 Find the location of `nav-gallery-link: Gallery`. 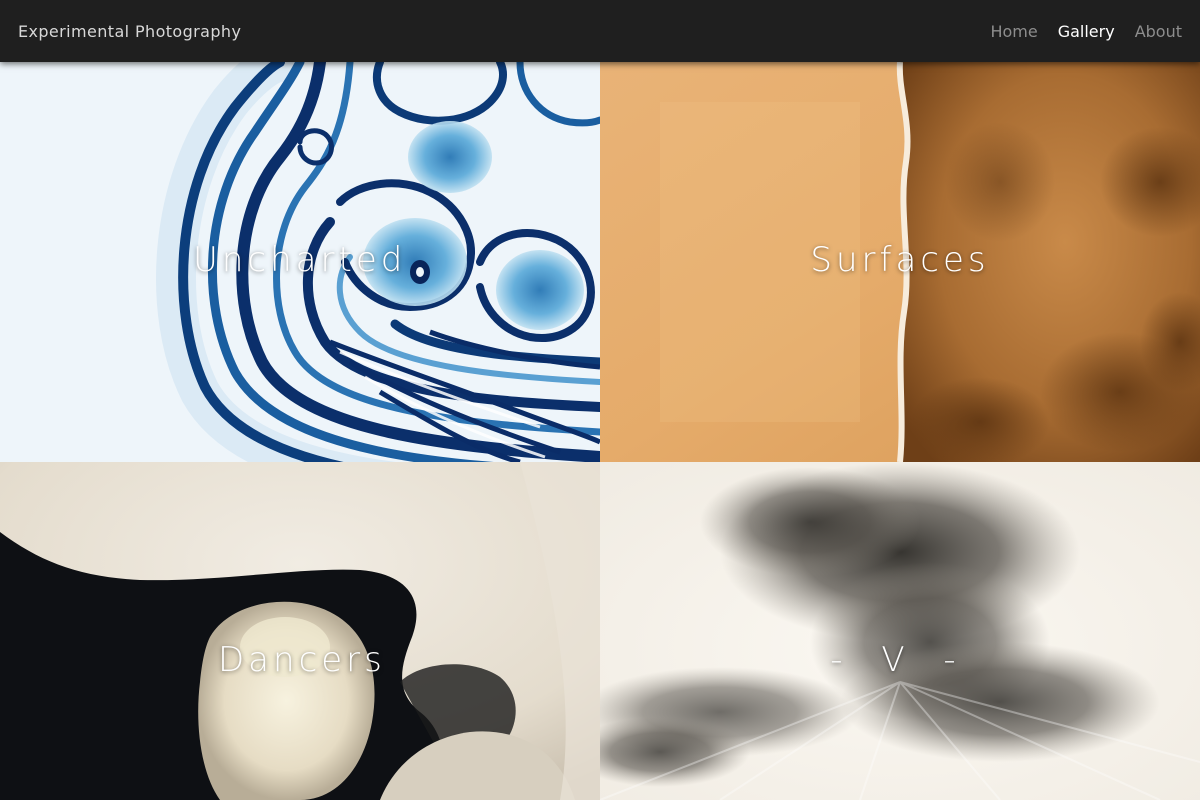

nav-gallery-link: Gallery is located at coordinates (1086, 31).